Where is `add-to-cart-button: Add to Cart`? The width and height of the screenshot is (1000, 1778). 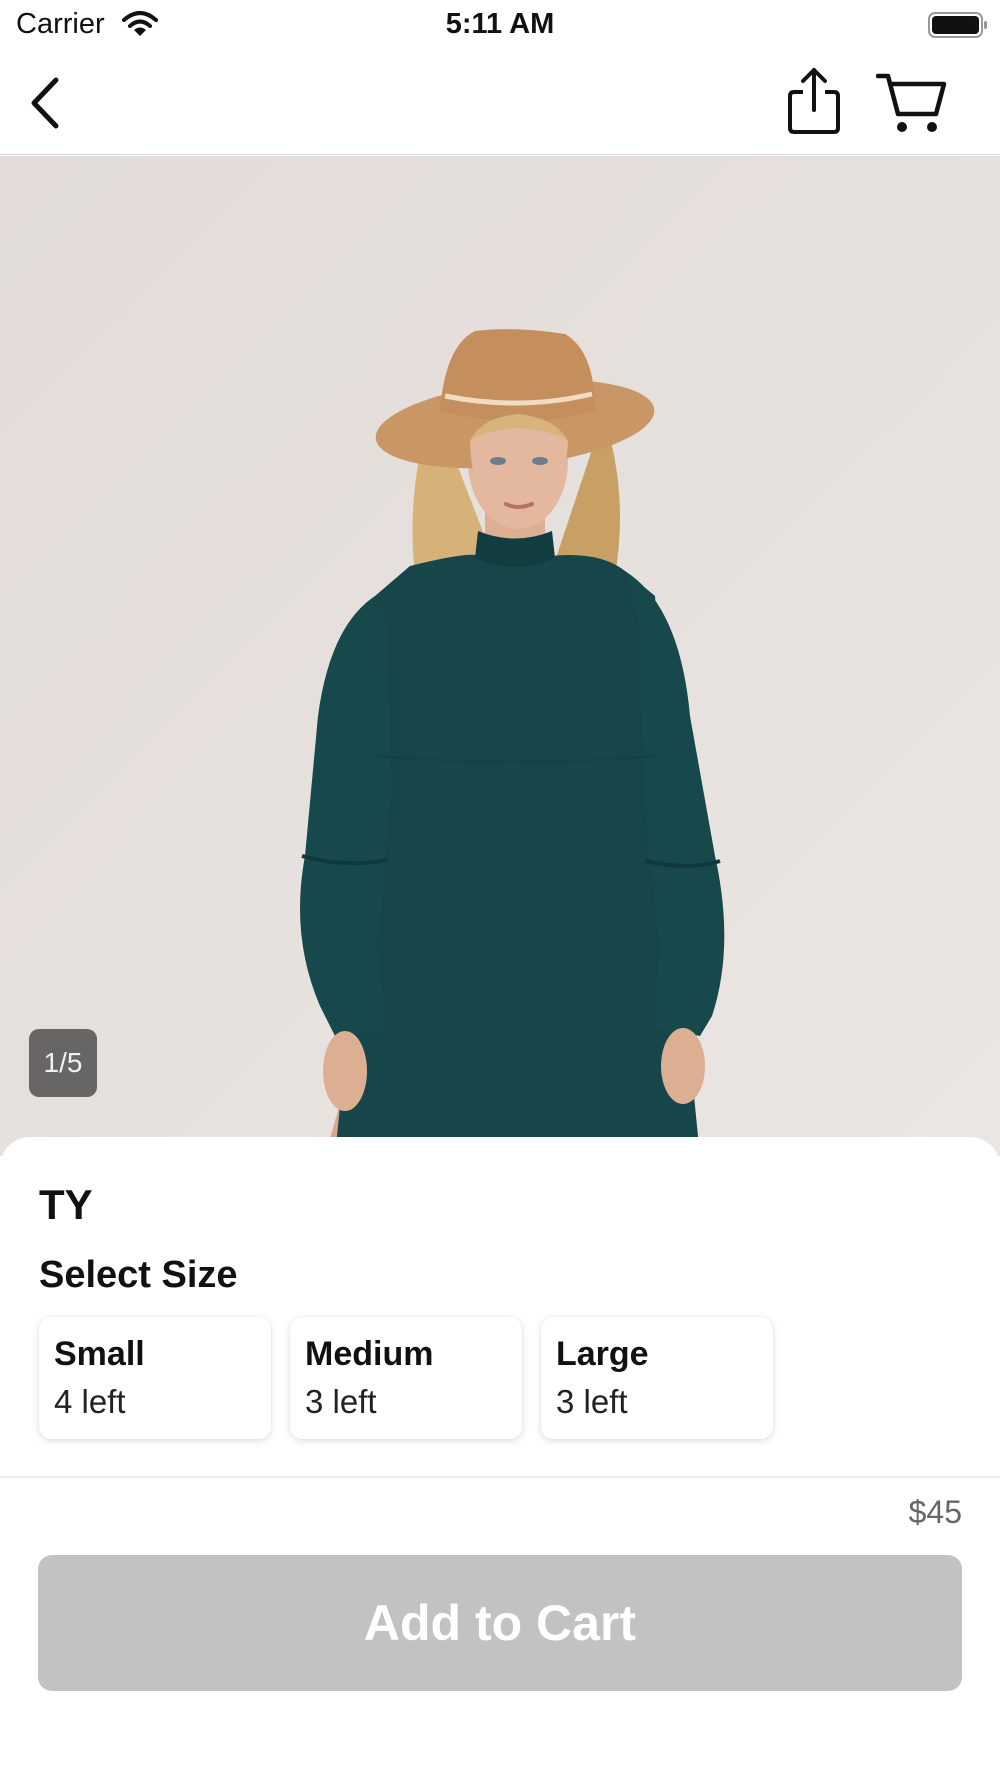
add-to-cart-button: Add to Cart is located at coordinates (500, 1623).